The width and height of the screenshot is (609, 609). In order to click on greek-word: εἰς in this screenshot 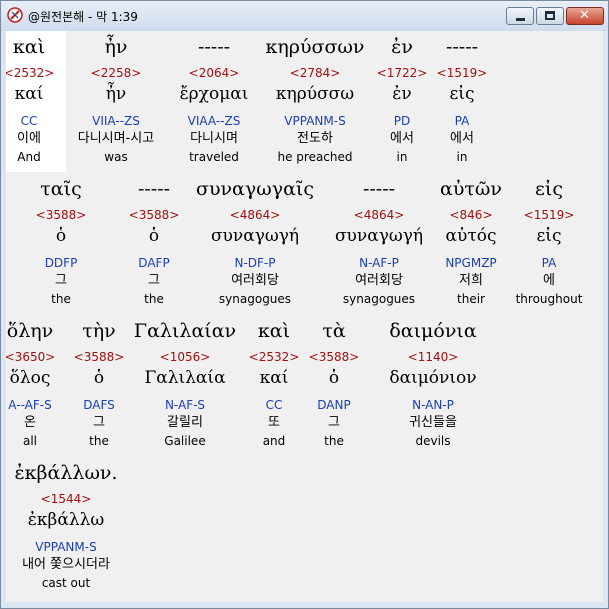, I will do `click(549, 189)`.